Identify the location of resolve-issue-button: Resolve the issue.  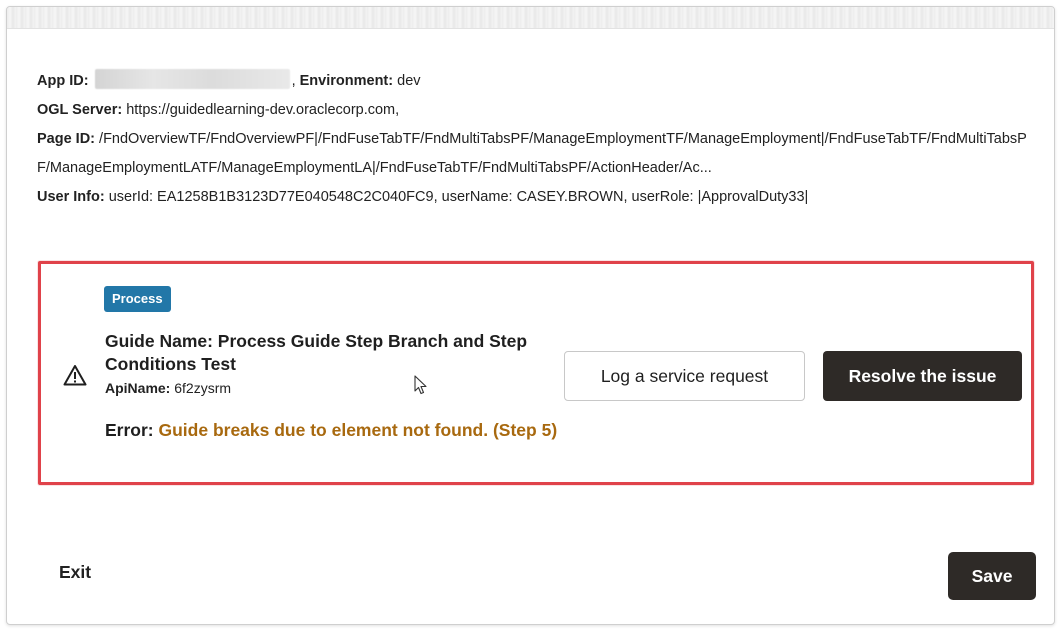
(922, 376).